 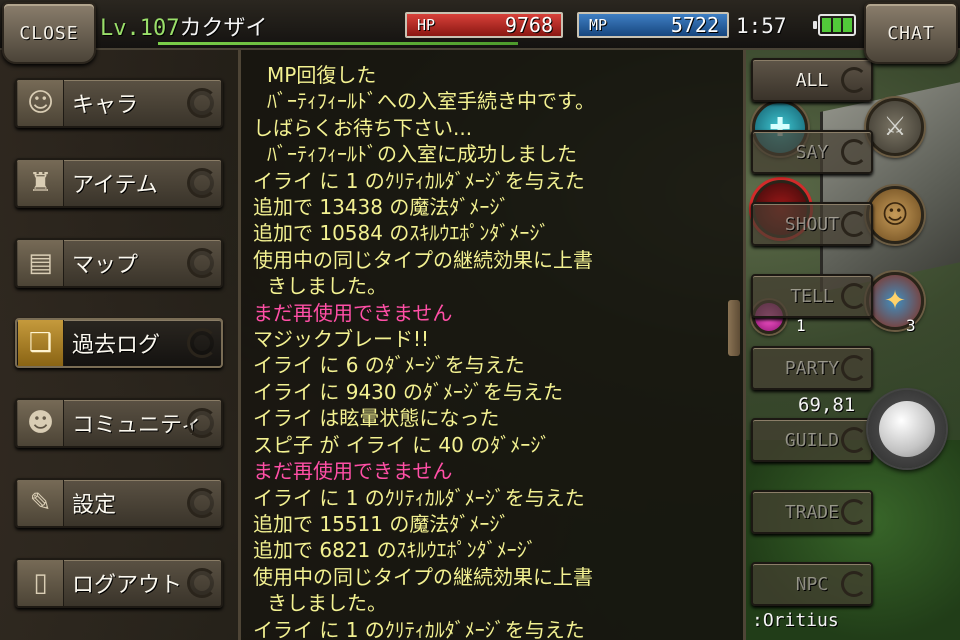 What do you see at coordinates (911, 325) in the screenshot?
I see `skill-count-right: 3` at bounding box center [911, 325].